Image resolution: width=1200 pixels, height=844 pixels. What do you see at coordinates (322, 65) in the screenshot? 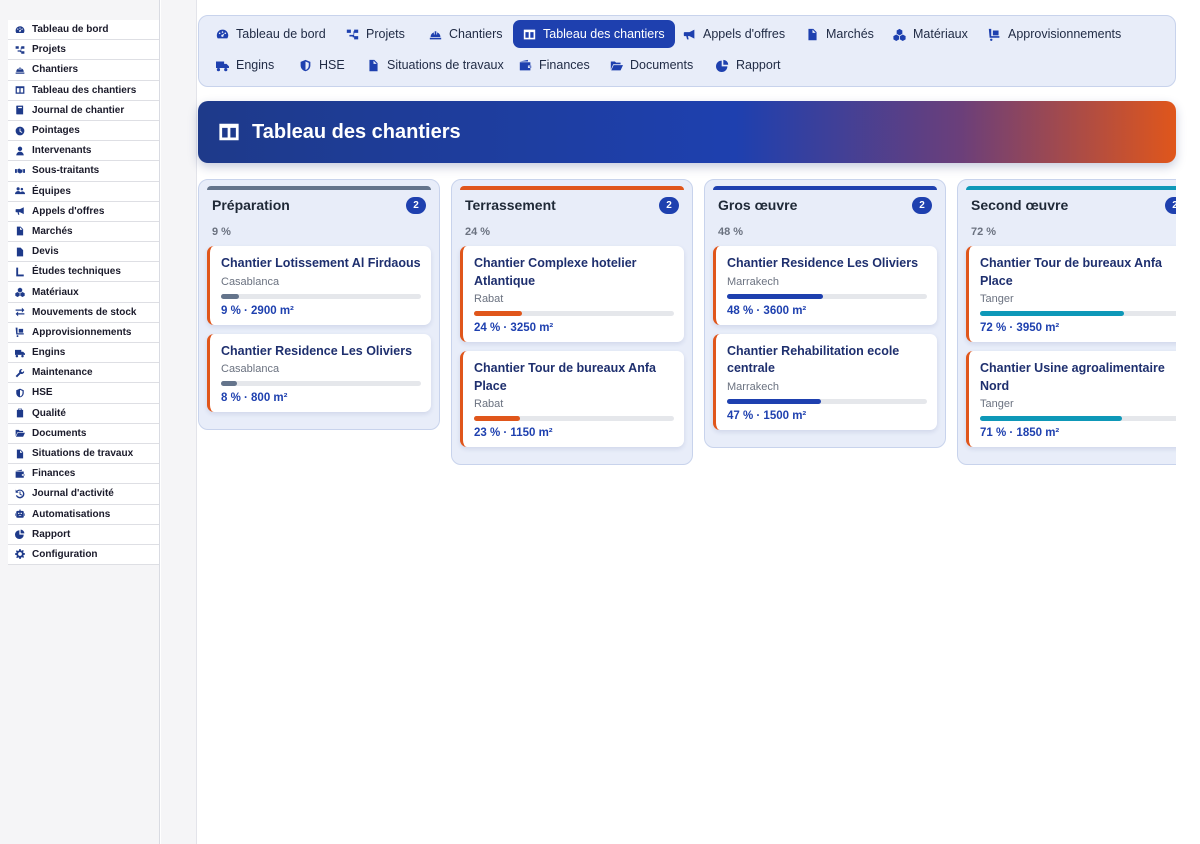
I see `tab-shield: HSE` at bounding box center [322, 65].